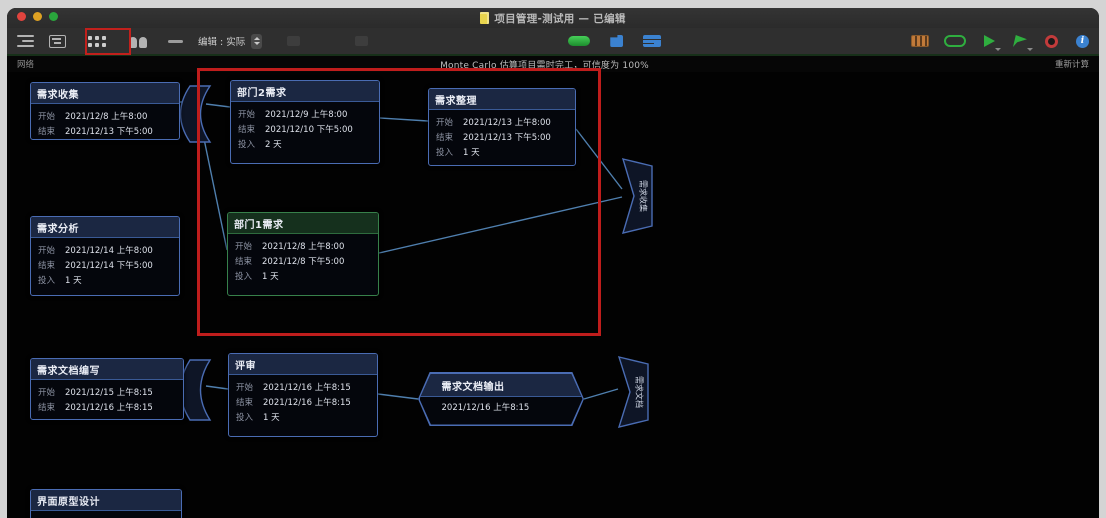 The width and height of the screenshot is (1106, 518). I want to click on row-value: 2021/12/14 下午5:00, so click(109, 265).